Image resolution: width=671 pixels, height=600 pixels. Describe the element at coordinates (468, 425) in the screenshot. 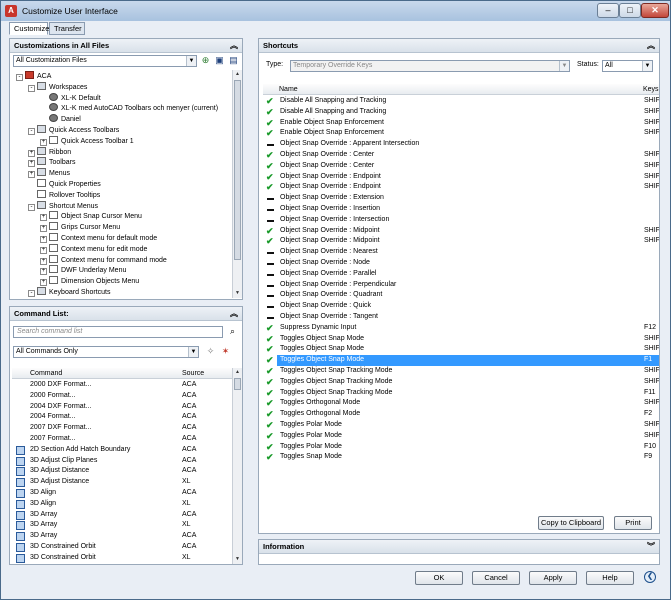

I see `shortcut-row: Toggles Polar Mode SHIF` at that location.